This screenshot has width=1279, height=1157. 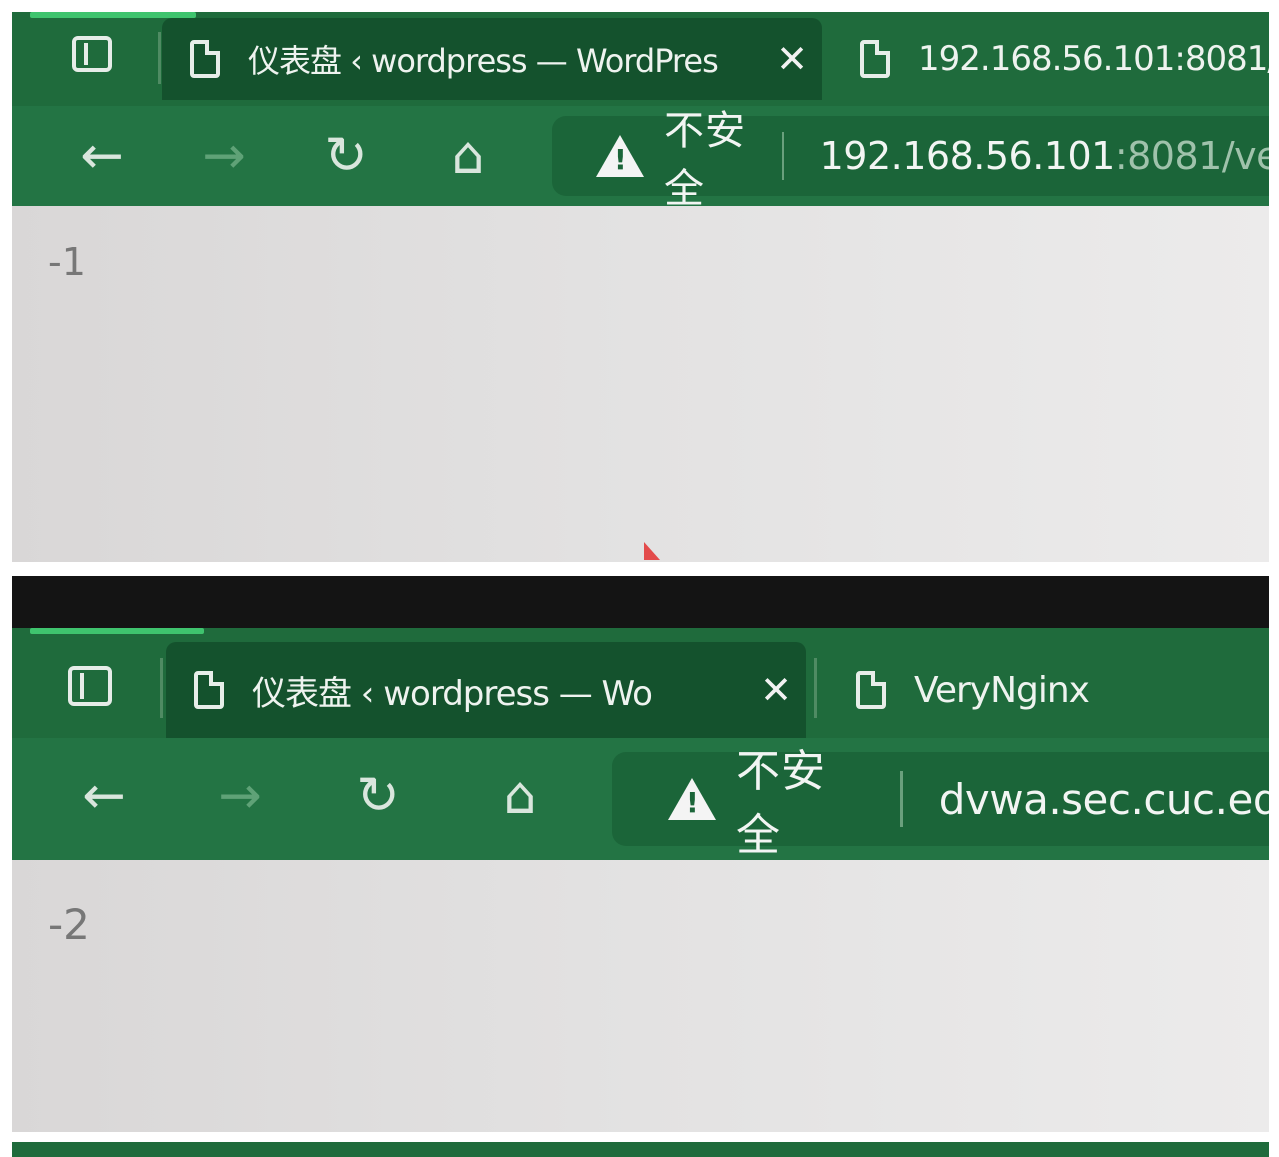 I want to click on url-host: dvwa.sec.cuc.ed, so click(x=1103, y=799).